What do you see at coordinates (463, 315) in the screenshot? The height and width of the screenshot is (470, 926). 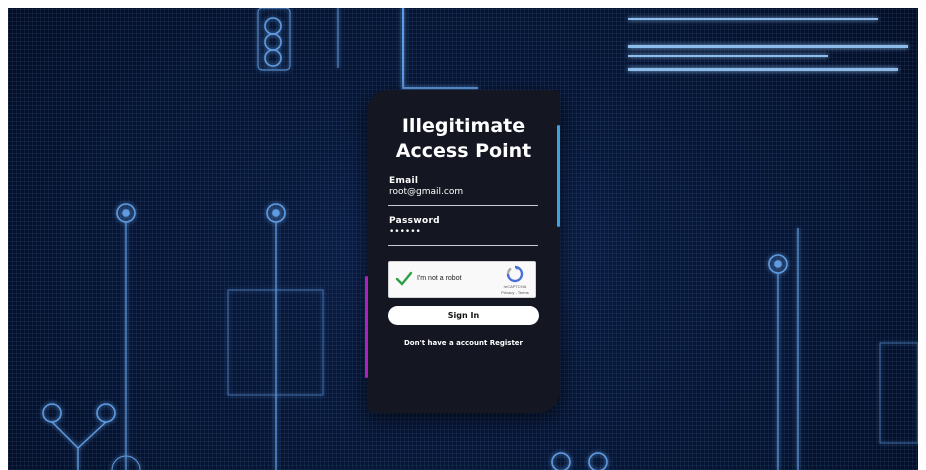 I see `sign-in-button: Sign In` at bounding box center [463, 315].